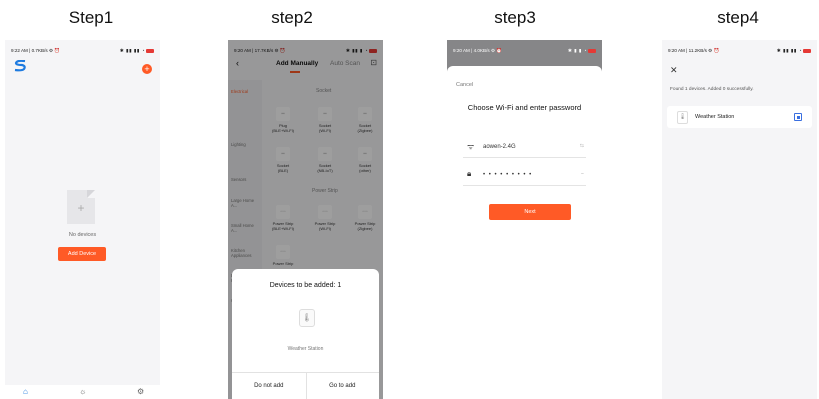  What do you see at coordinates (499, 147) in the screenshot?
I see `wifi-name: aowen-2.4G` at bounding box center [499, 147].